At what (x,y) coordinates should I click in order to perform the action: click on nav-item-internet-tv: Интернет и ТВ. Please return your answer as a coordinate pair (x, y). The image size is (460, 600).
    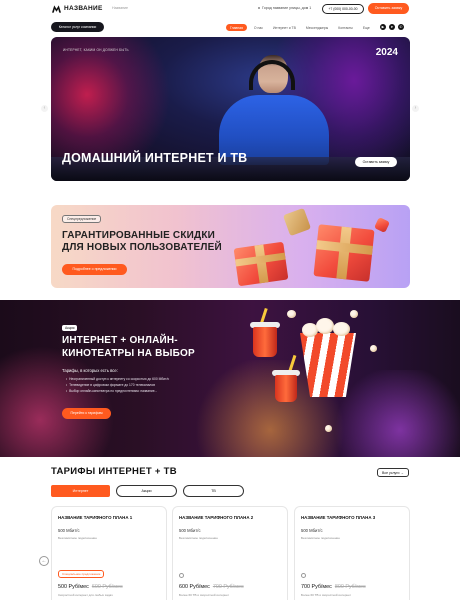
    Looking at the image, I should click on (284, 27).